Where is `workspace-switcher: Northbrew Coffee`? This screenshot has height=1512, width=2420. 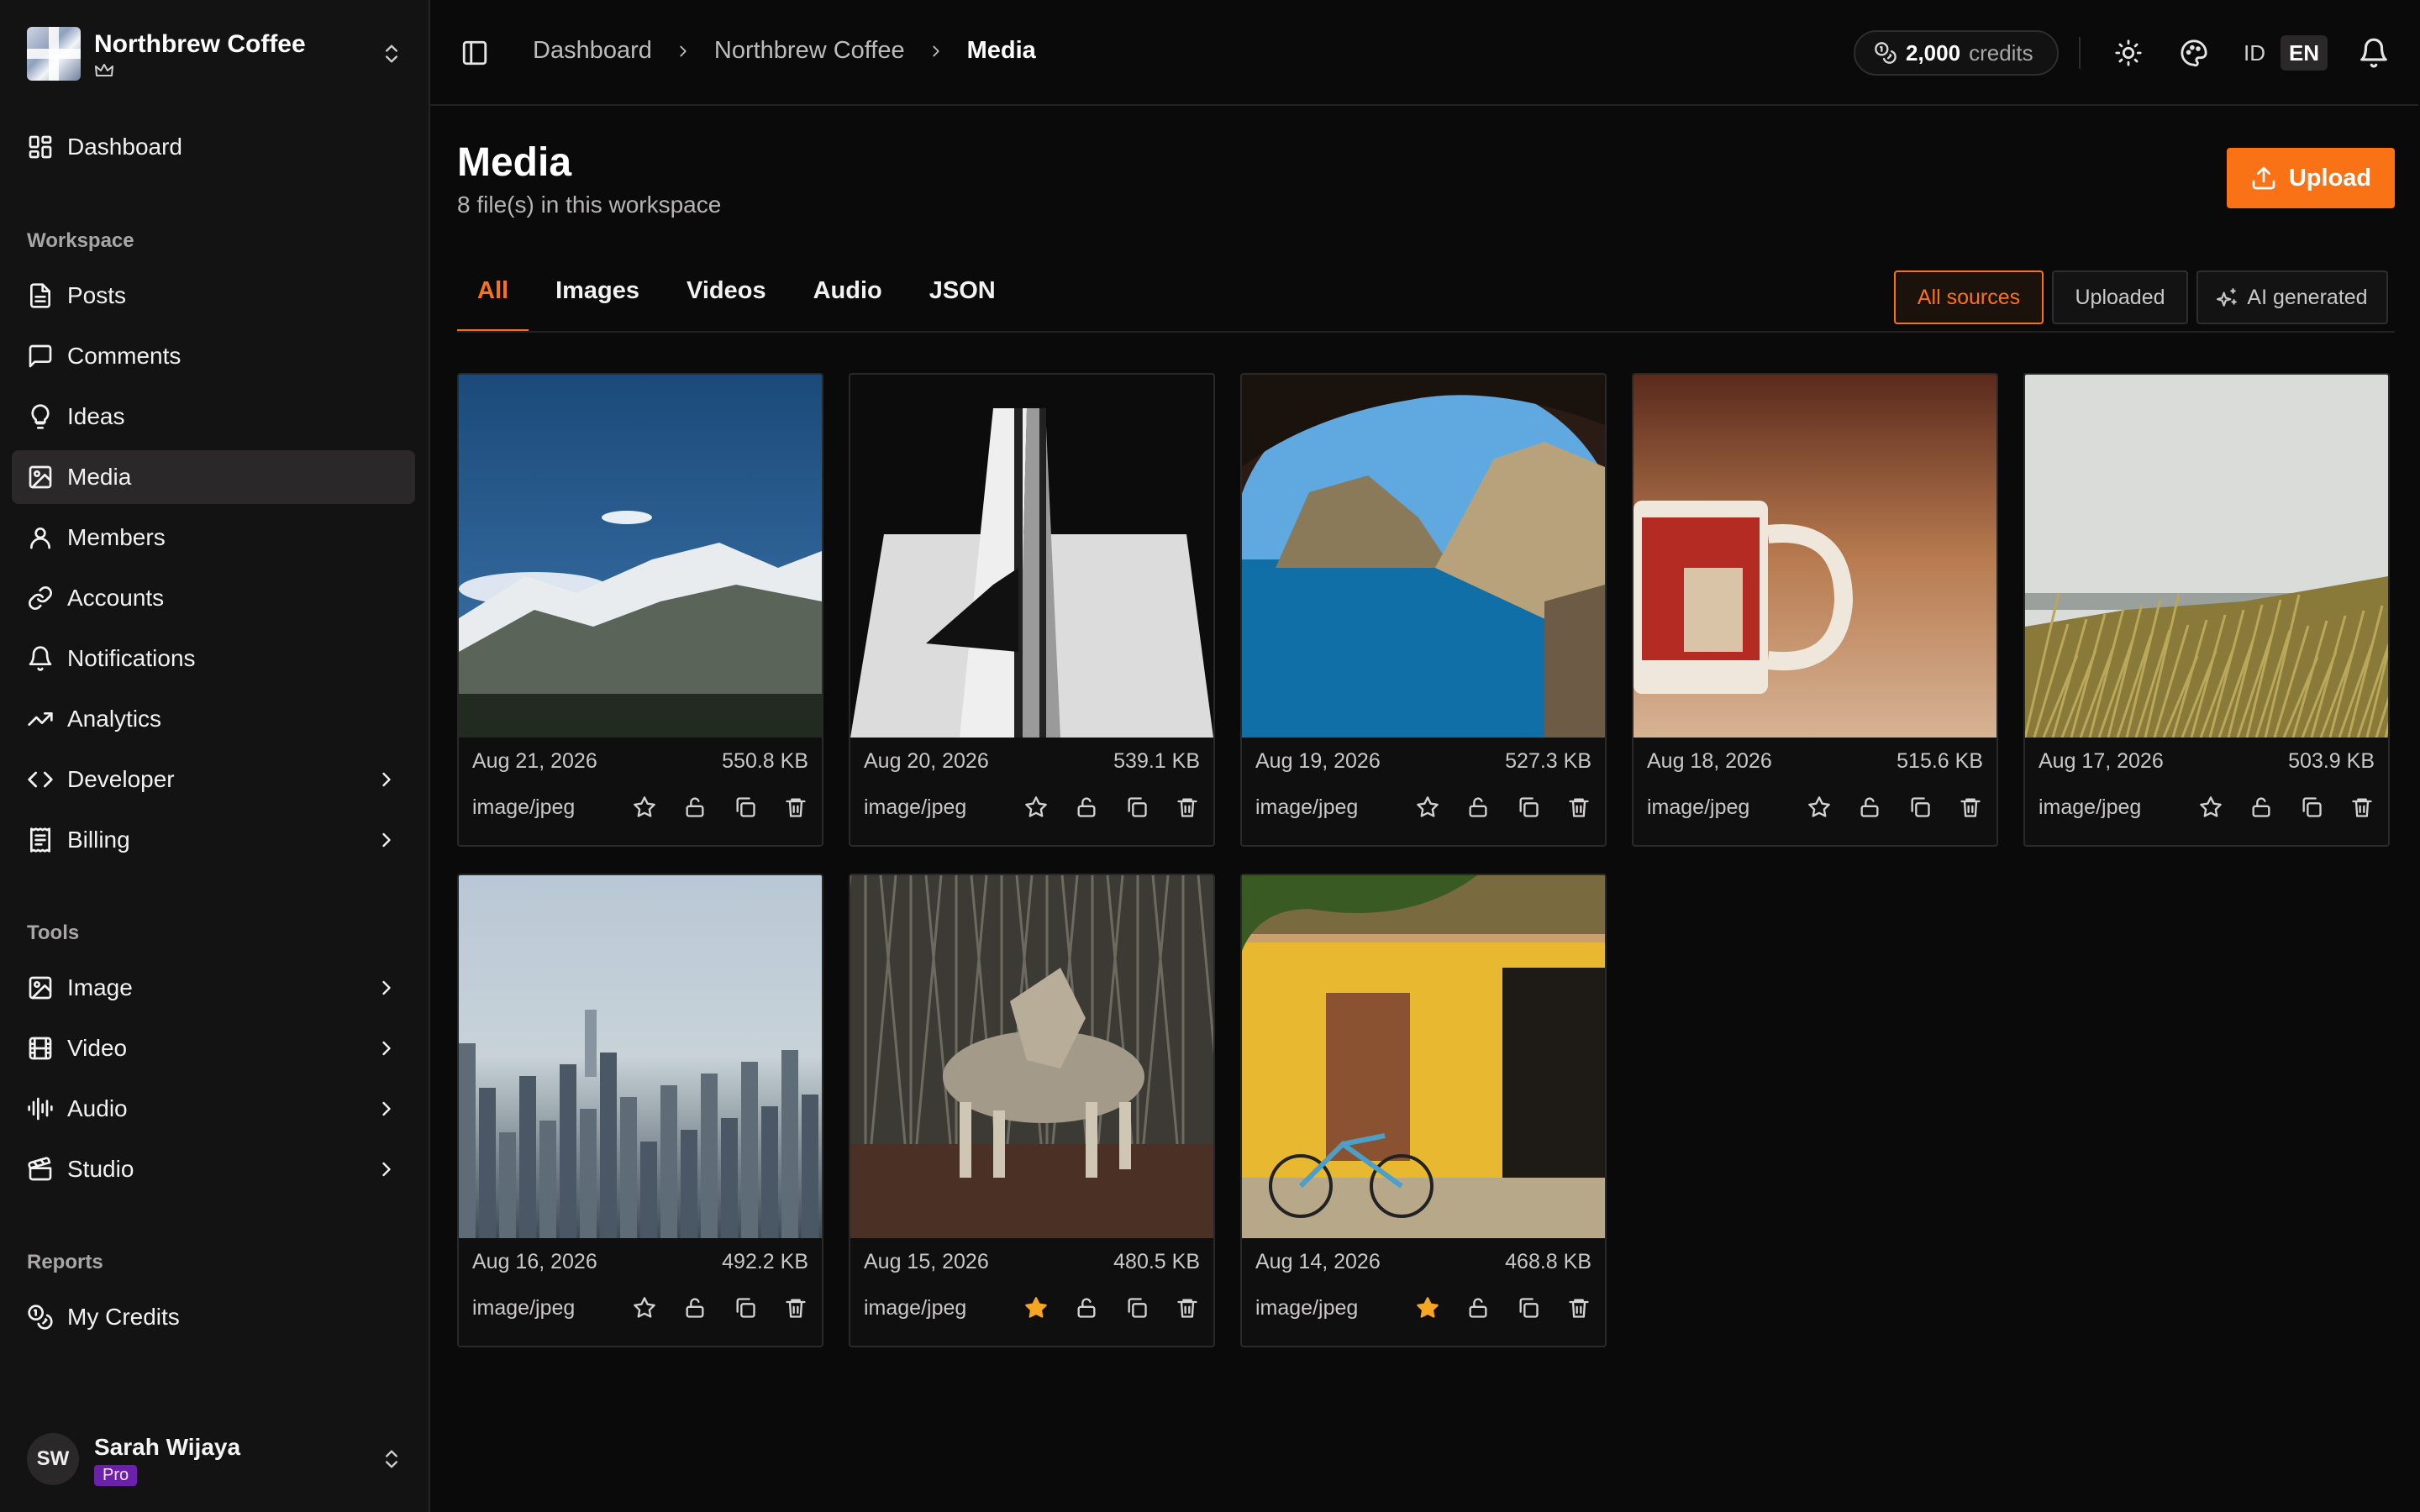 workspace-switcher: Northbrew Coffee is located at coordinates (215, 53).